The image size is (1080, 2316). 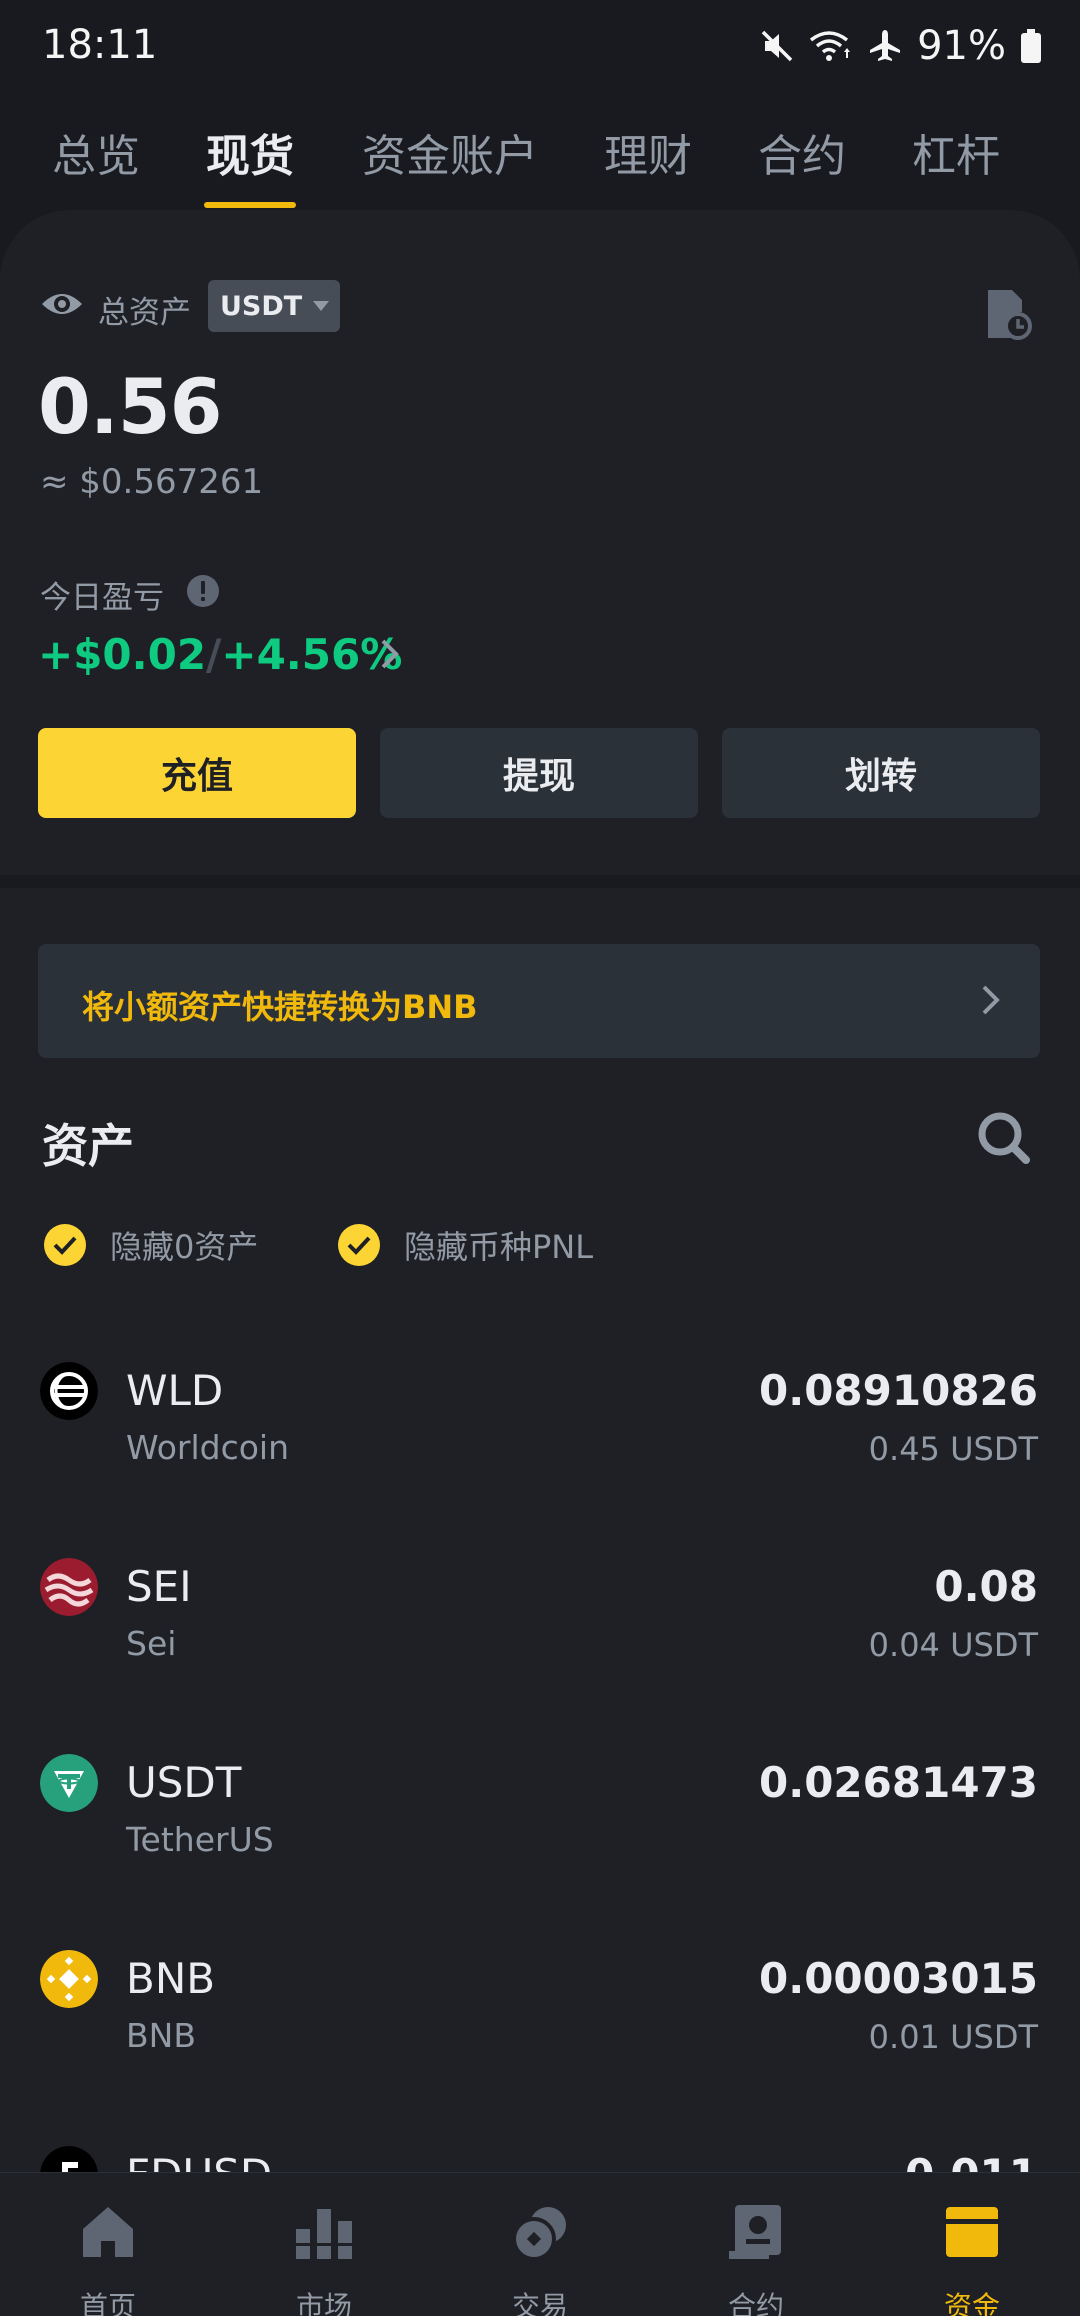 What do you see at coordinates (323, 2303) in the screenshot?
I see `nav-market-label: 市场` at bounding box center [323, 2303].